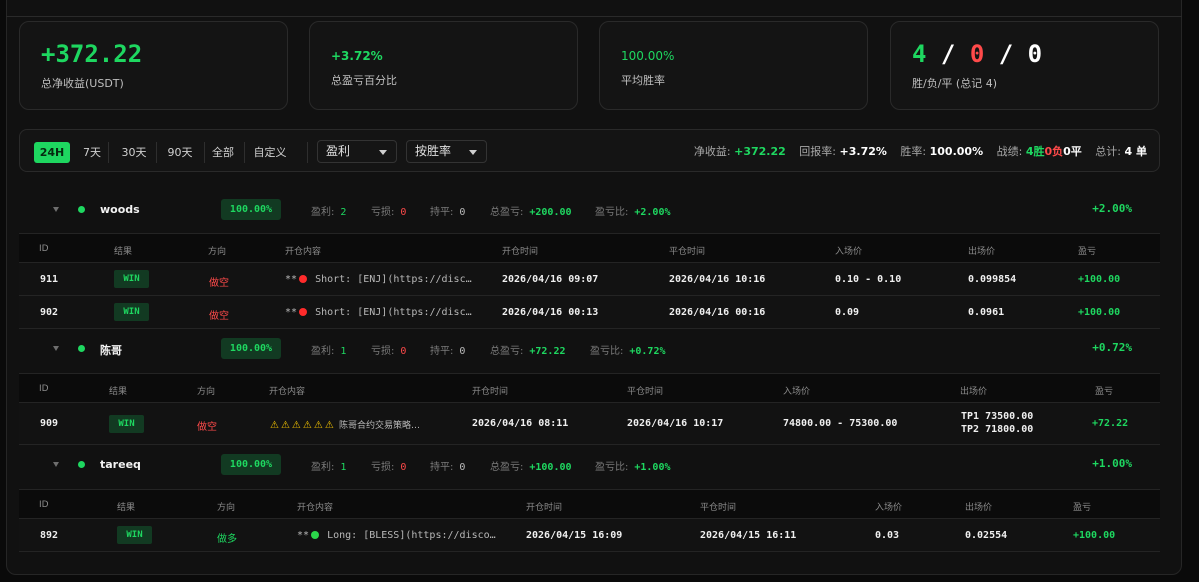 This screenshot has width=1199, height=582. What do you see at coordinates (303, 425) in the screenshot?
I see `warning-icon: ⚠⚠⚠⚠⚠⚠` at bounding box center [303, 425].